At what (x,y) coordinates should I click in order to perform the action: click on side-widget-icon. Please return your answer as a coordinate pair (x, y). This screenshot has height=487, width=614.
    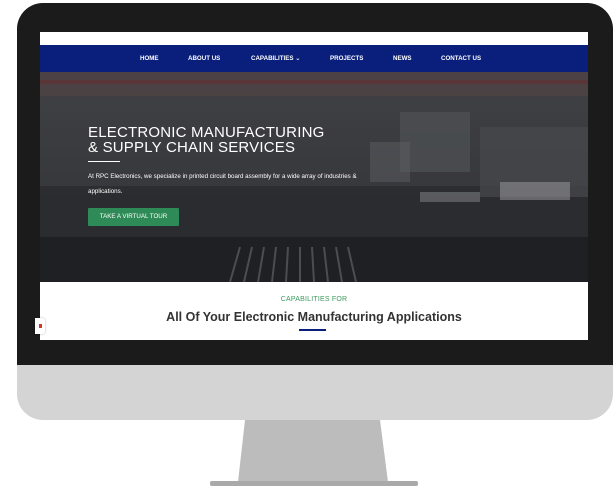
    Looking at the image, I should click on (40, 326).